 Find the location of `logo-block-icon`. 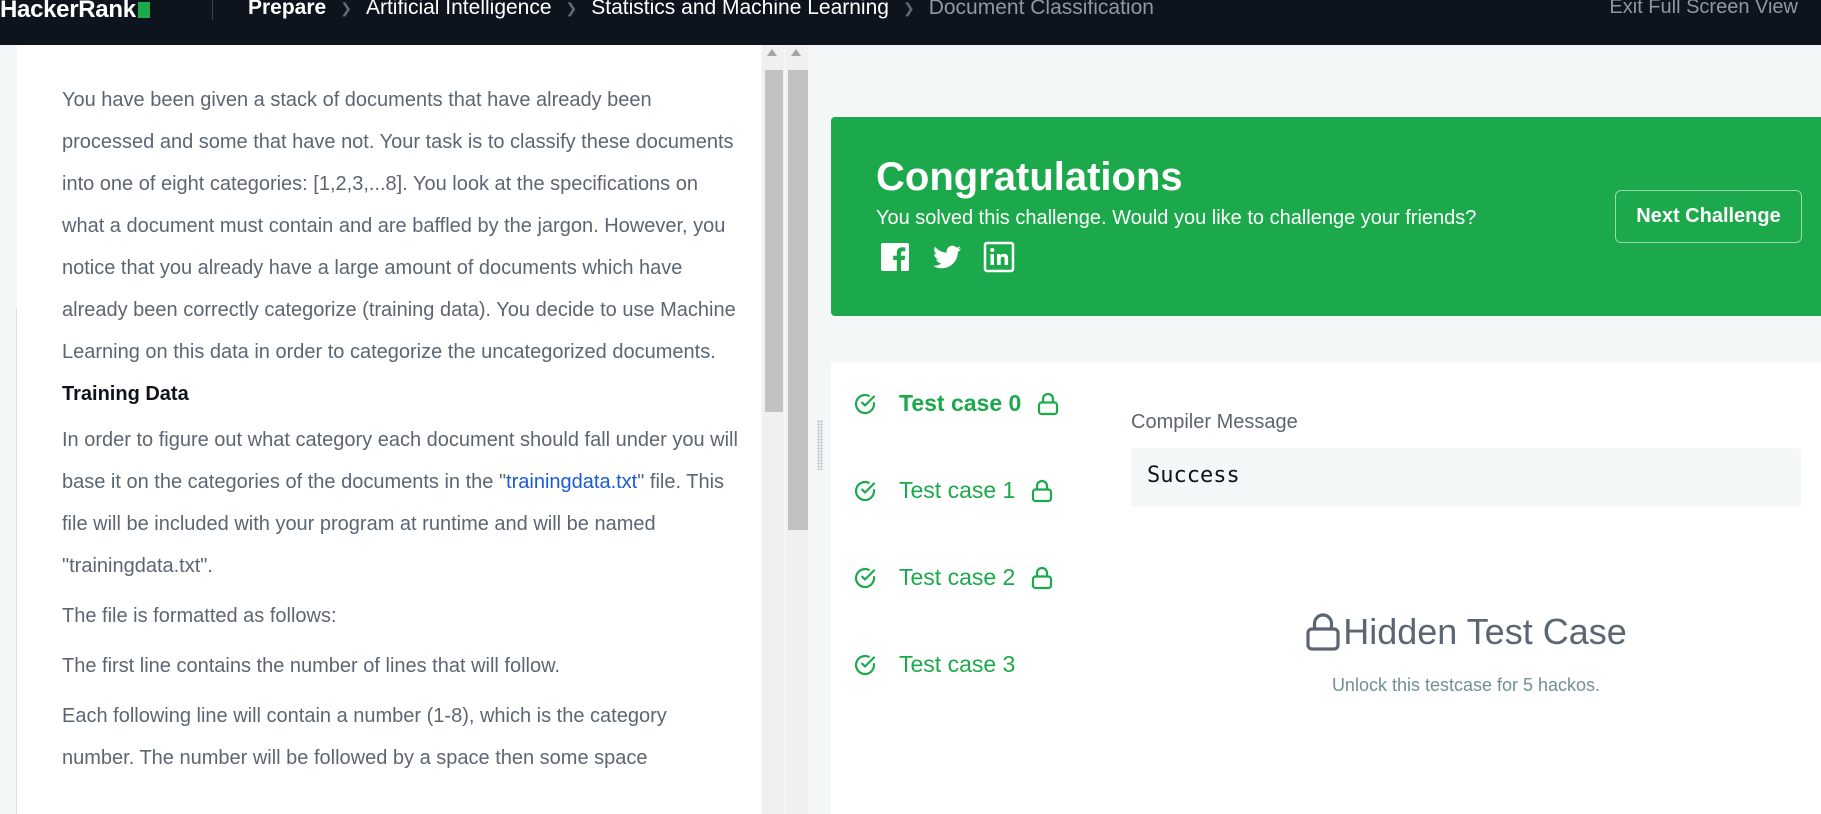

logo-block-icon is located at coordinates (143, 10).